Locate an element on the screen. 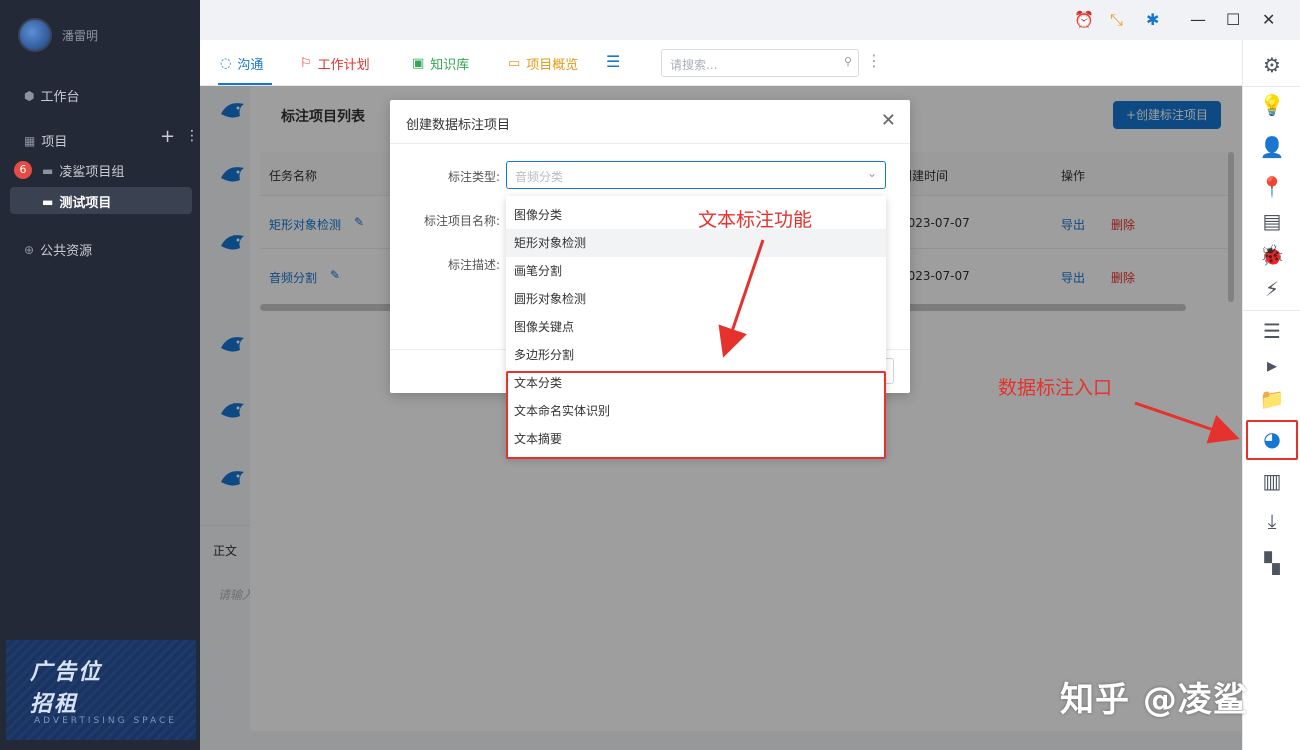 This screenshot has height=750, width=1300. tab-label: 项目概览 is located at coordinates (552, 65).